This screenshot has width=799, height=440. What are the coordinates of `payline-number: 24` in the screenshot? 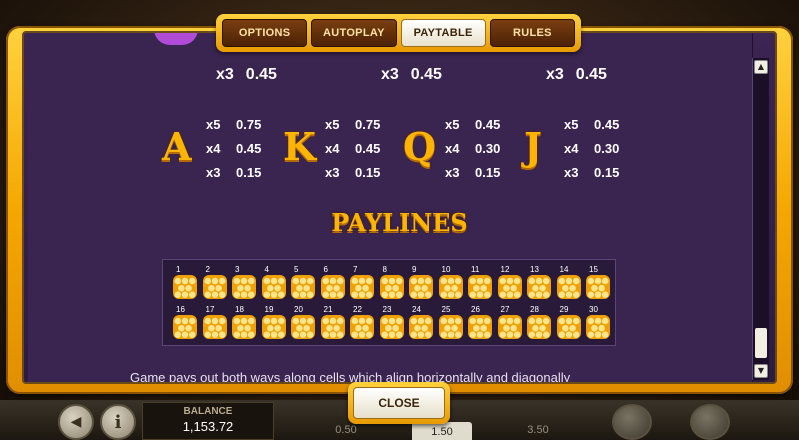 It's located at (416, 309).